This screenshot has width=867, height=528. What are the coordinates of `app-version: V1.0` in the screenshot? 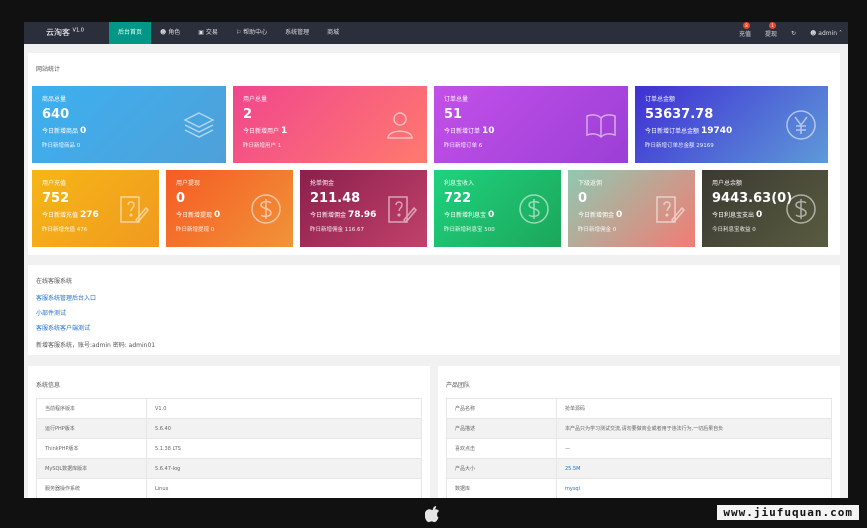 It's located at (78, 30).